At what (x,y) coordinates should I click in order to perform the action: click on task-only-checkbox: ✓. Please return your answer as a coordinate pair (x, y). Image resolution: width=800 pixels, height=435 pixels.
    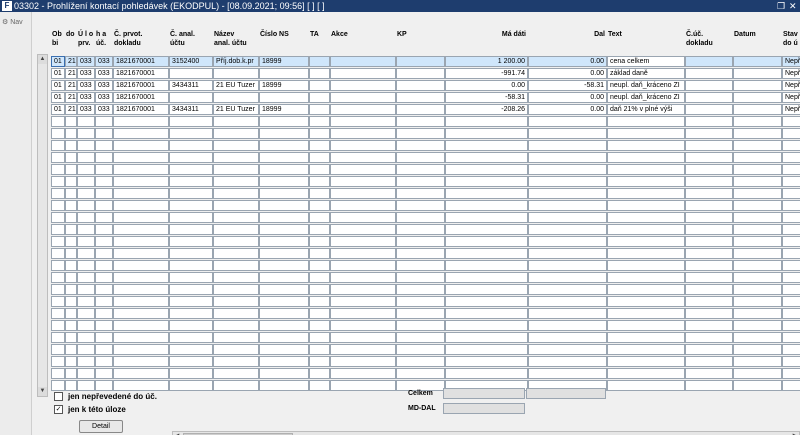
    Looking at the image, I should click on (58, 409).